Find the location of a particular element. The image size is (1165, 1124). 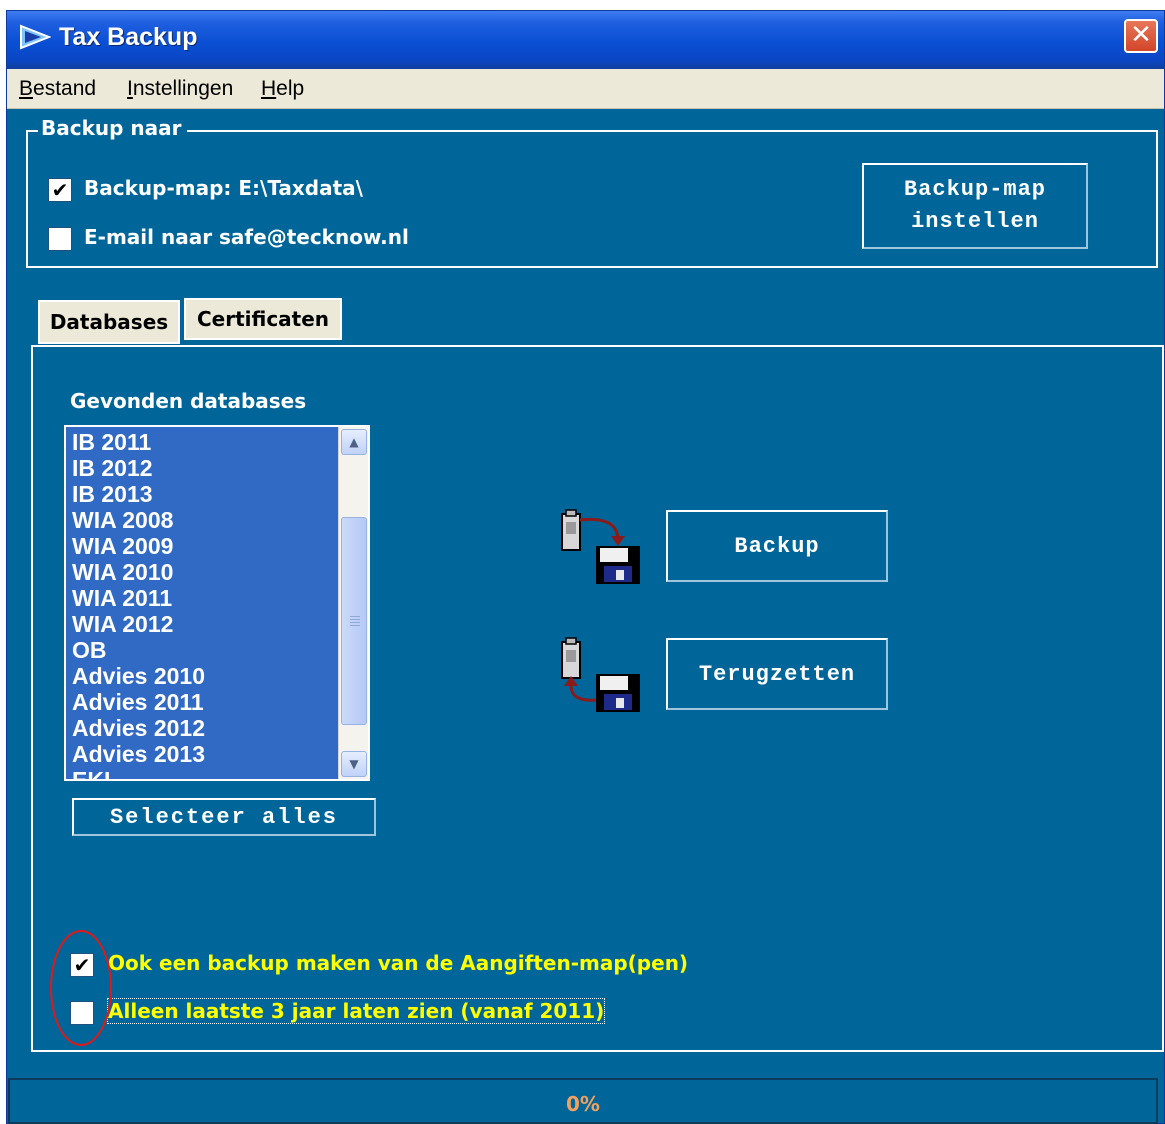

backup-group-title: Backup naar is located at coordinates (112, 128).